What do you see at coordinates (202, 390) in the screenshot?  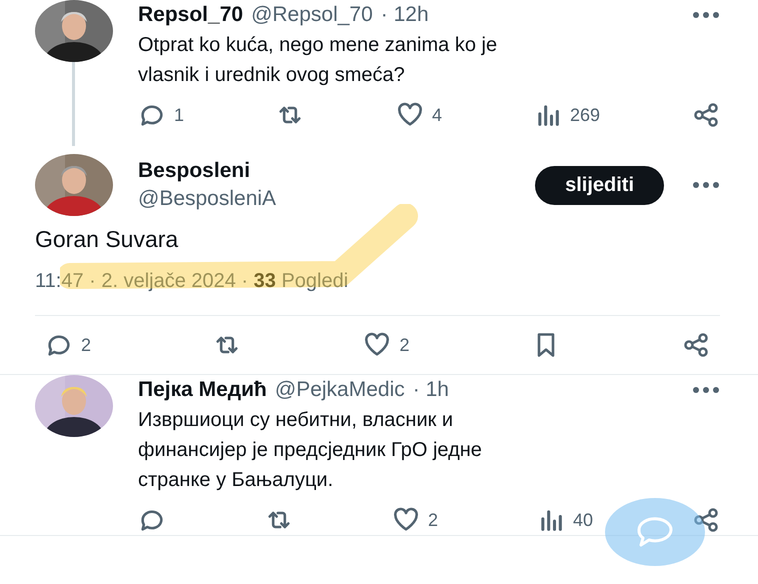 I see `user-name: Пејка Медић` at bounding box center [202, 390].